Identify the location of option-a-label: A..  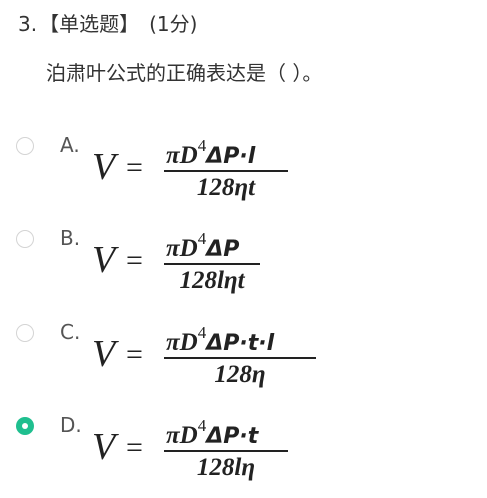
(70, 145).